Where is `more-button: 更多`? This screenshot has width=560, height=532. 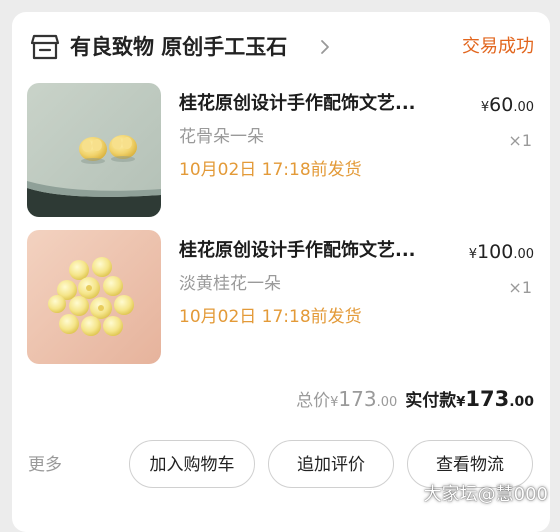 more-button: 更多 is located at coordinates (45, 465).